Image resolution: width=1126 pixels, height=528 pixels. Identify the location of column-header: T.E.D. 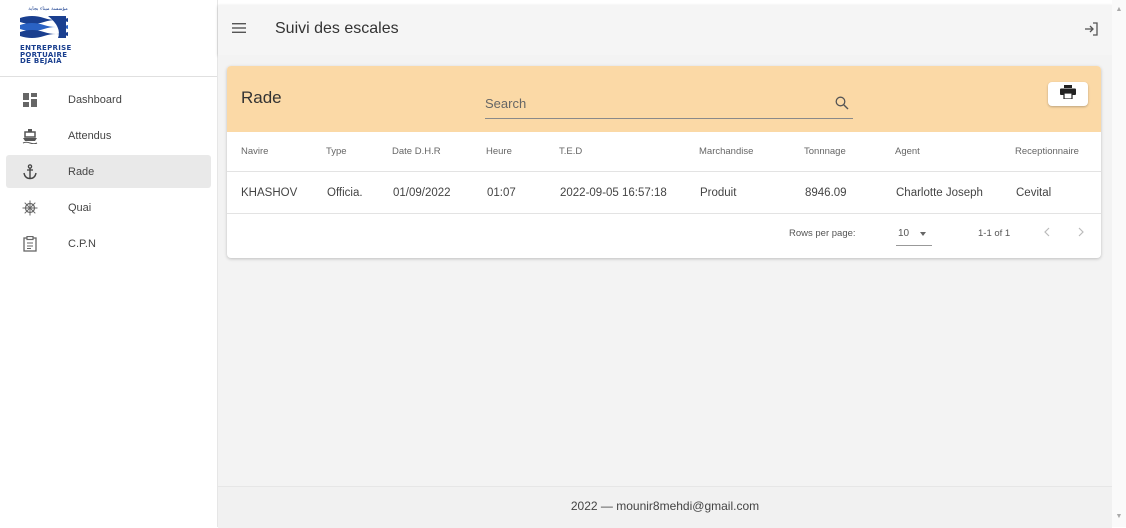
(629, 152).